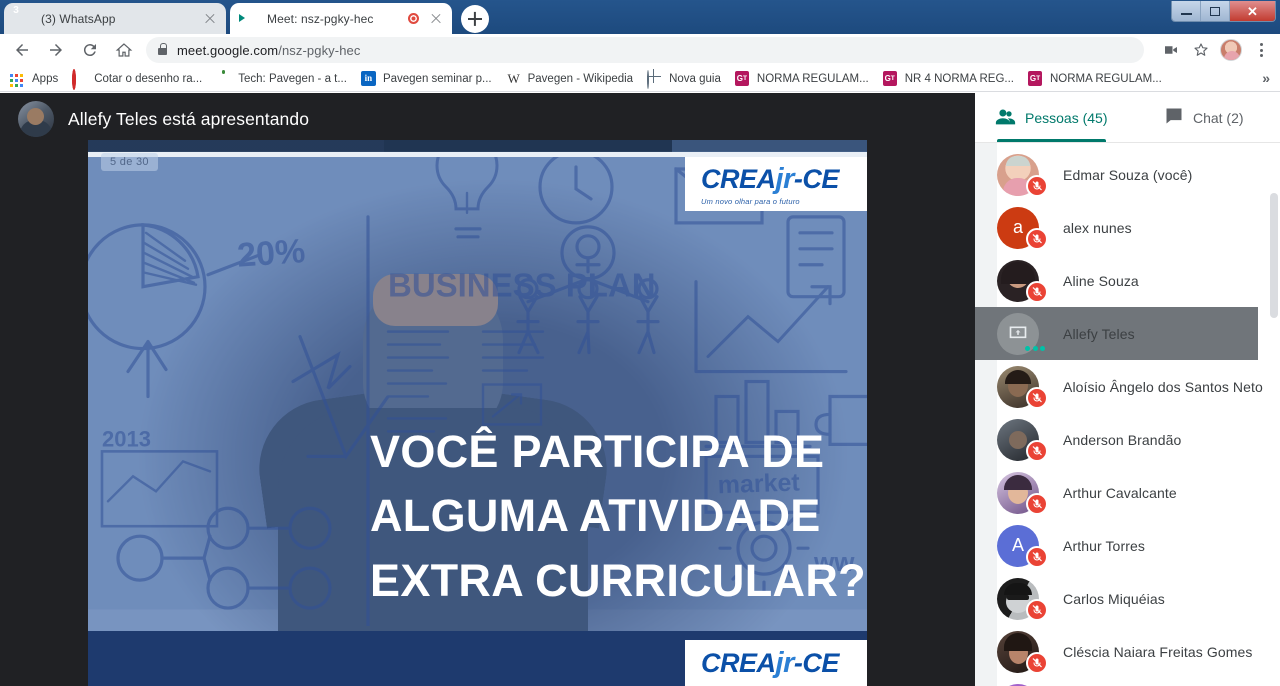 The width and height of the screenshot is (1280, 686). I want to click on window-maximize-button, so click(1215, 11).